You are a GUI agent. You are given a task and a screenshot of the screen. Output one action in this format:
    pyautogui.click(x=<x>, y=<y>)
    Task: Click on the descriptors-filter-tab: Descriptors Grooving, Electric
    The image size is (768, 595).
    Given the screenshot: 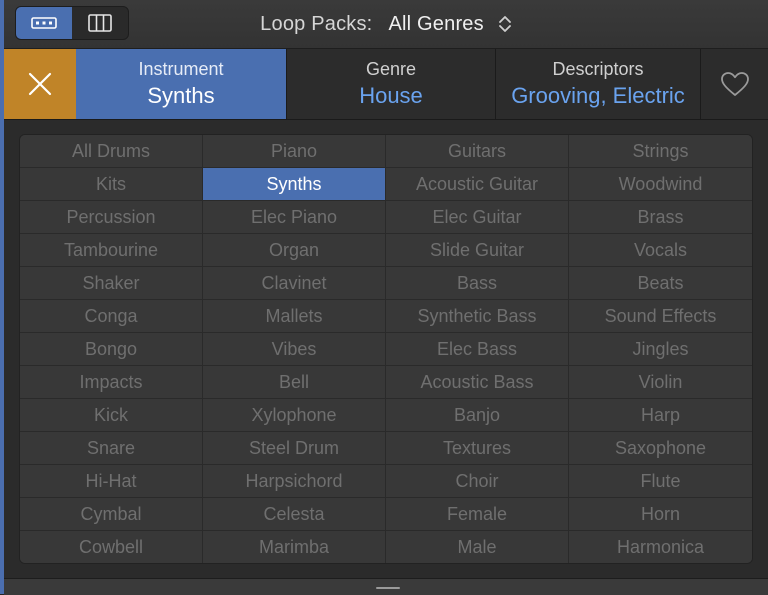 What is the action you would take?
    pyautogui.click(x=597, y=84)
    